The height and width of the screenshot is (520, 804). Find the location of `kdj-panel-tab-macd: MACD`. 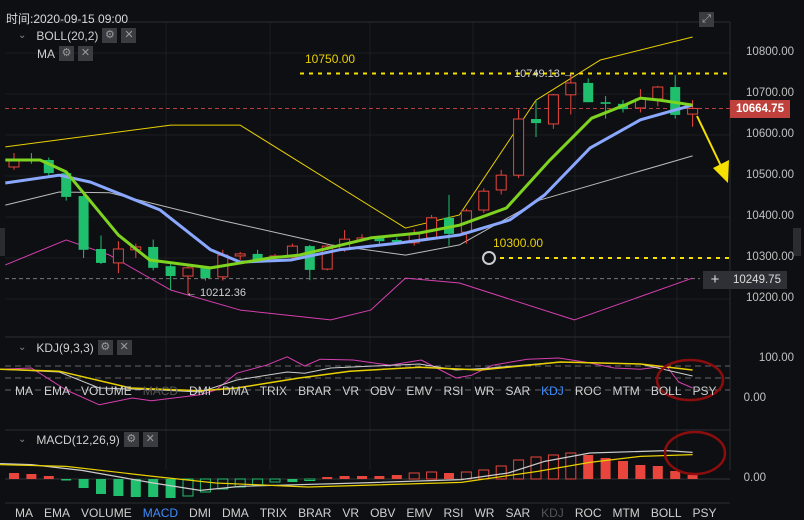

kdj-panel-tab-macd: MACD is located at coordinates (160, 391).